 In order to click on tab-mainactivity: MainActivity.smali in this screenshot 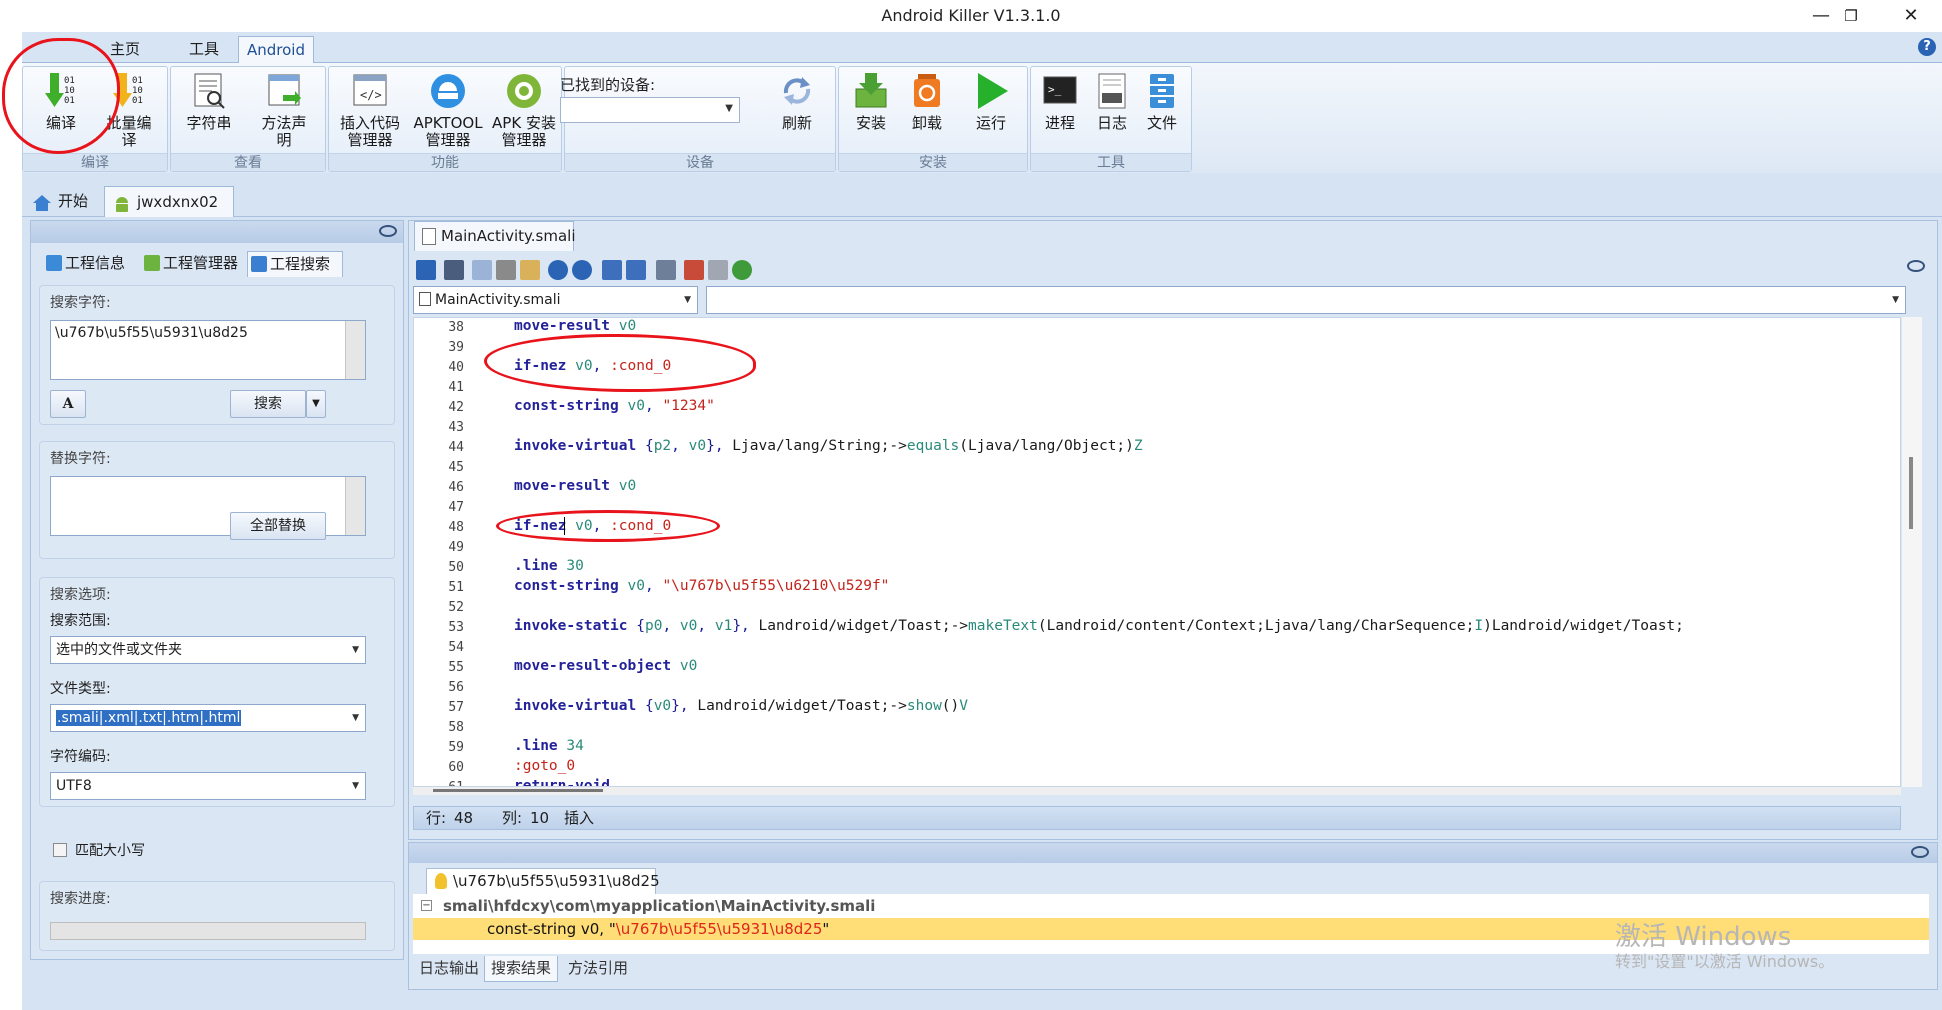, I will do `click(495, 236)`.